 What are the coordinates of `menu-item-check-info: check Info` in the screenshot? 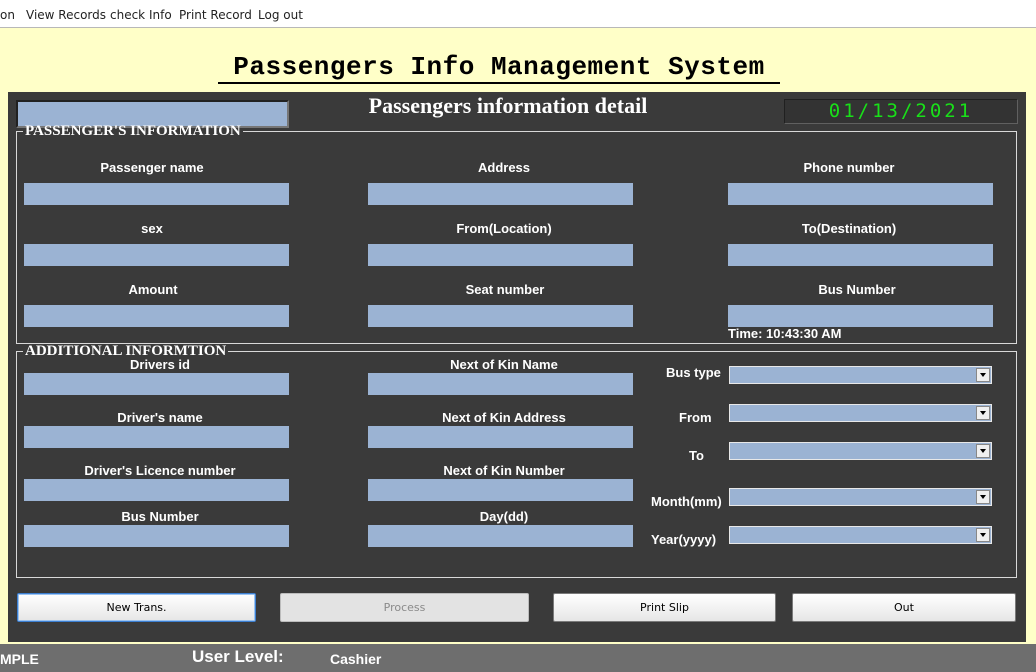 It's located at (141, 15).